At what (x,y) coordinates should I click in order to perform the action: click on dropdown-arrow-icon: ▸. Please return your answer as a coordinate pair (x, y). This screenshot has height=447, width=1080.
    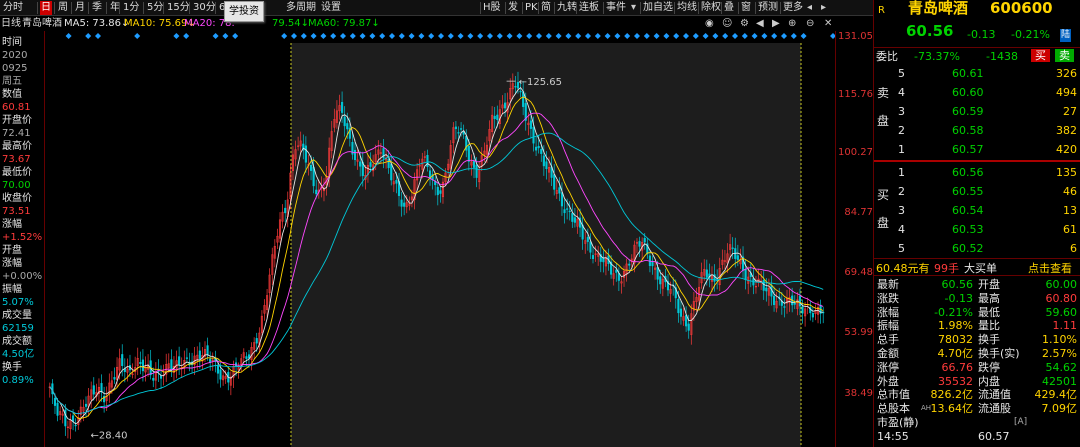
    Looking at the image, I should click on (823, 8).